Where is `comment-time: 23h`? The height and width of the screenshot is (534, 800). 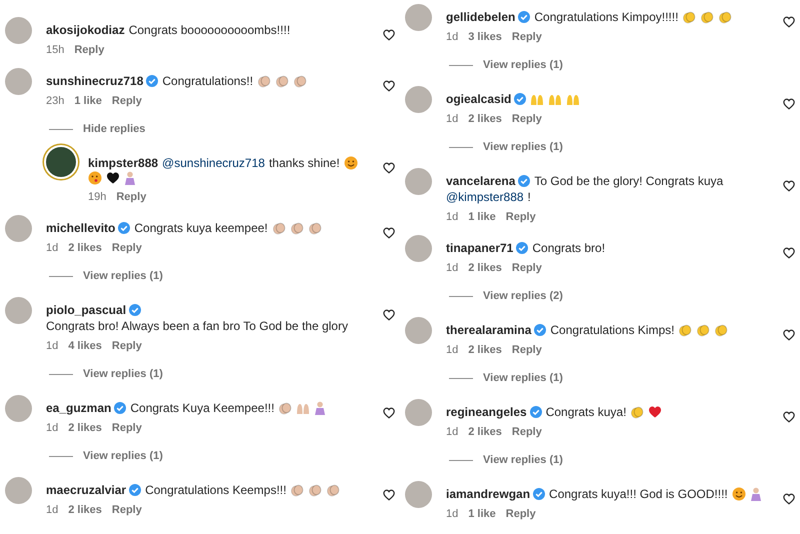 comment-time: 23h is located at coordinates (55, 101).